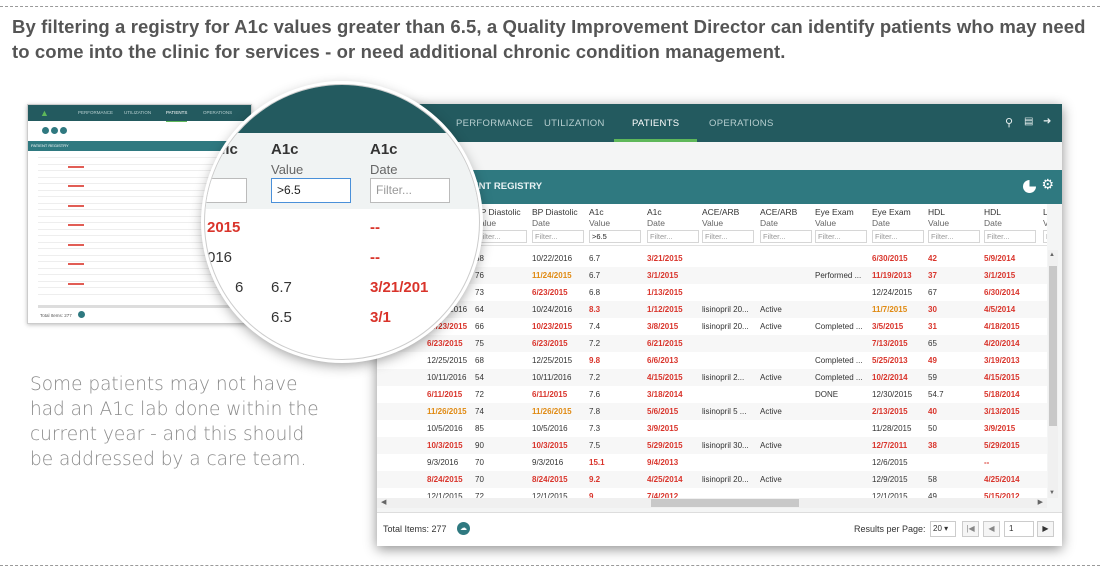 The width and height of the screenshot is (1100, 577). I want to click on table-cell: 64, so click(479, 309).